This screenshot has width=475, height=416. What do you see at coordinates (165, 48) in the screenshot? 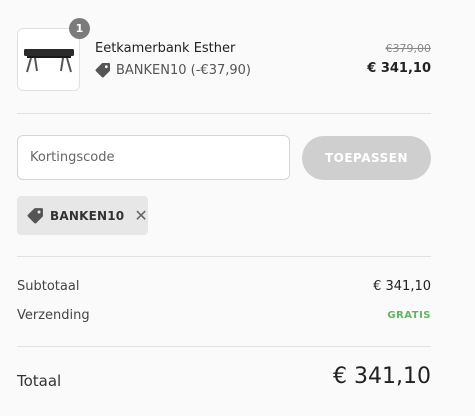
I see `product-name: Eetkamerbank Esther` at bounding box center [165, 48].